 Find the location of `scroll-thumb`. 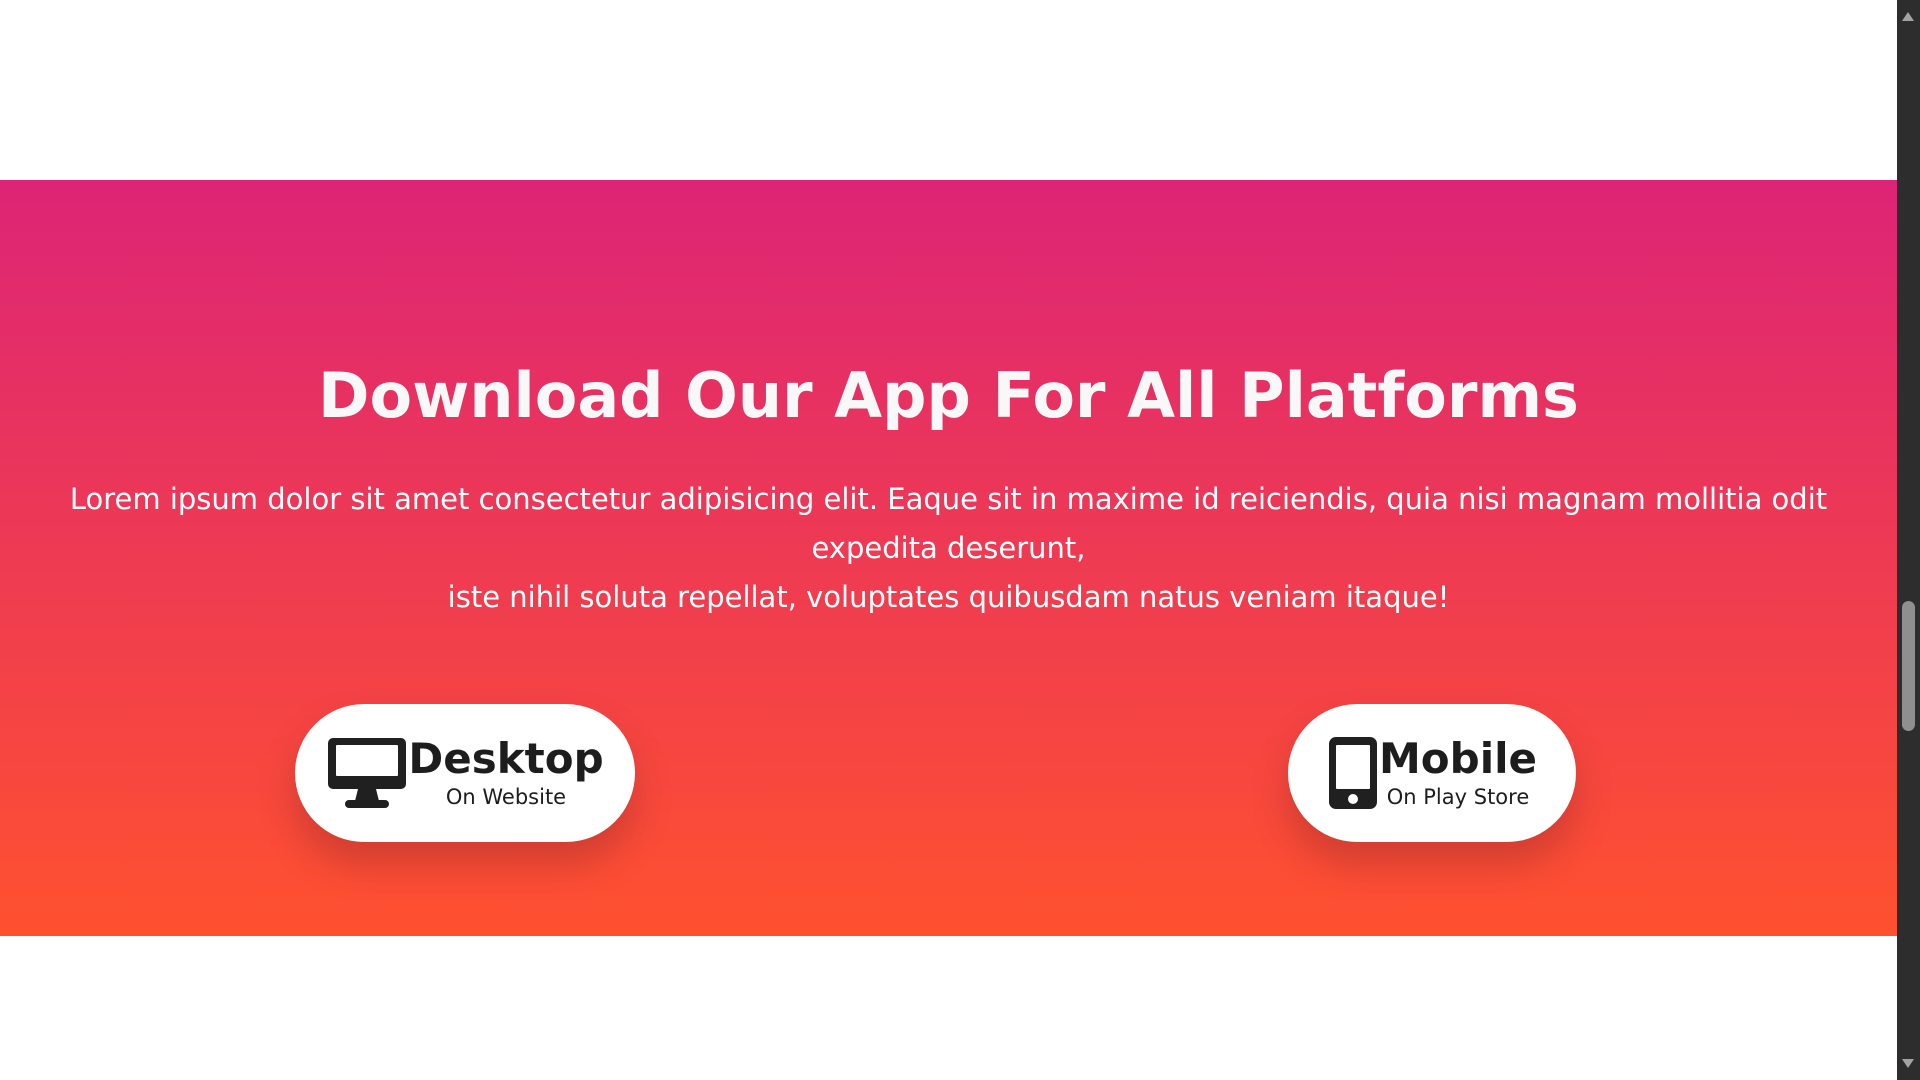

scroll-thumb is located at coordinates (1908, 666).